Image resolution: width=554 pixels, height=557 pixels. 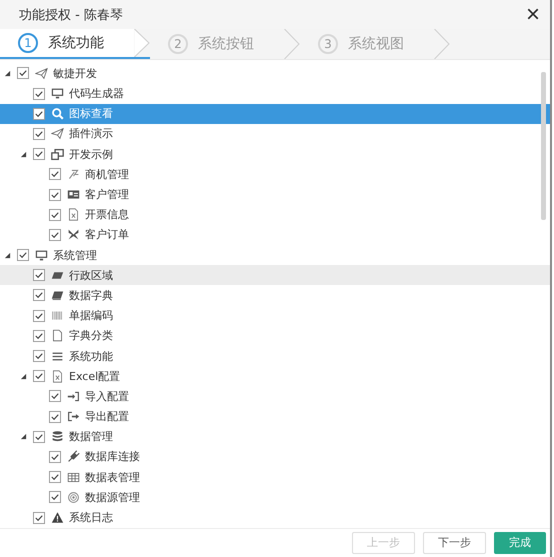 I want to click on item-label: 导入配置, so click(x=107, y=396).